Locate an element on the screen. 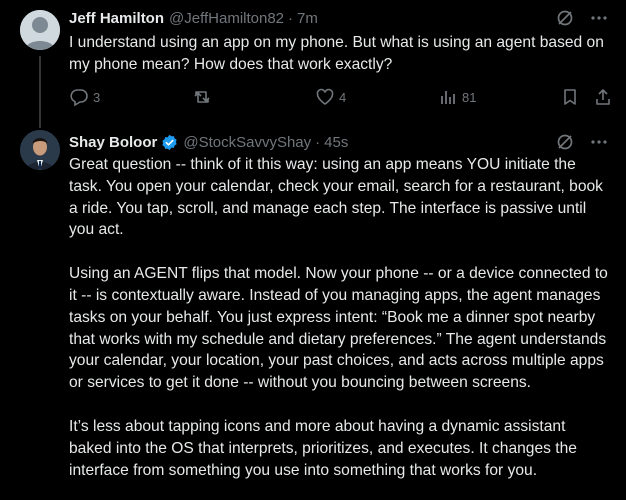 This screenshot has width=626, height=500. share-icon is located at coordinates (603, 97).